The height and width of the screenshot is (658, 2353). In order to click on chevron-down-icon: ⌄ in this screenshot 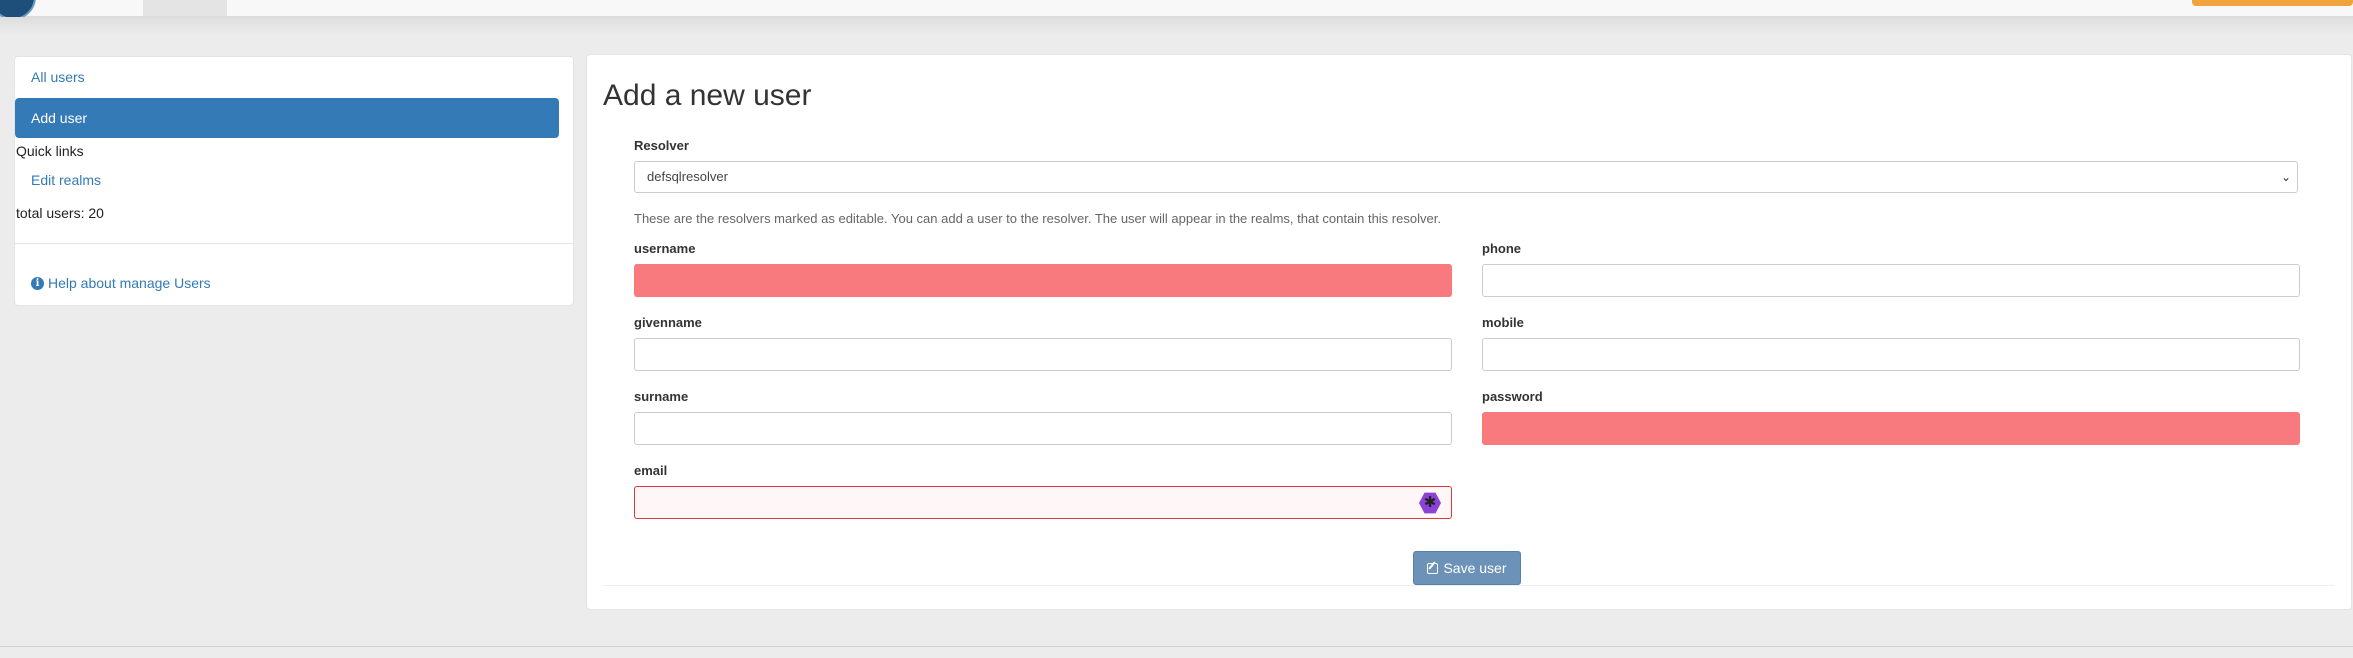, I will do `click(2285, 177)`.